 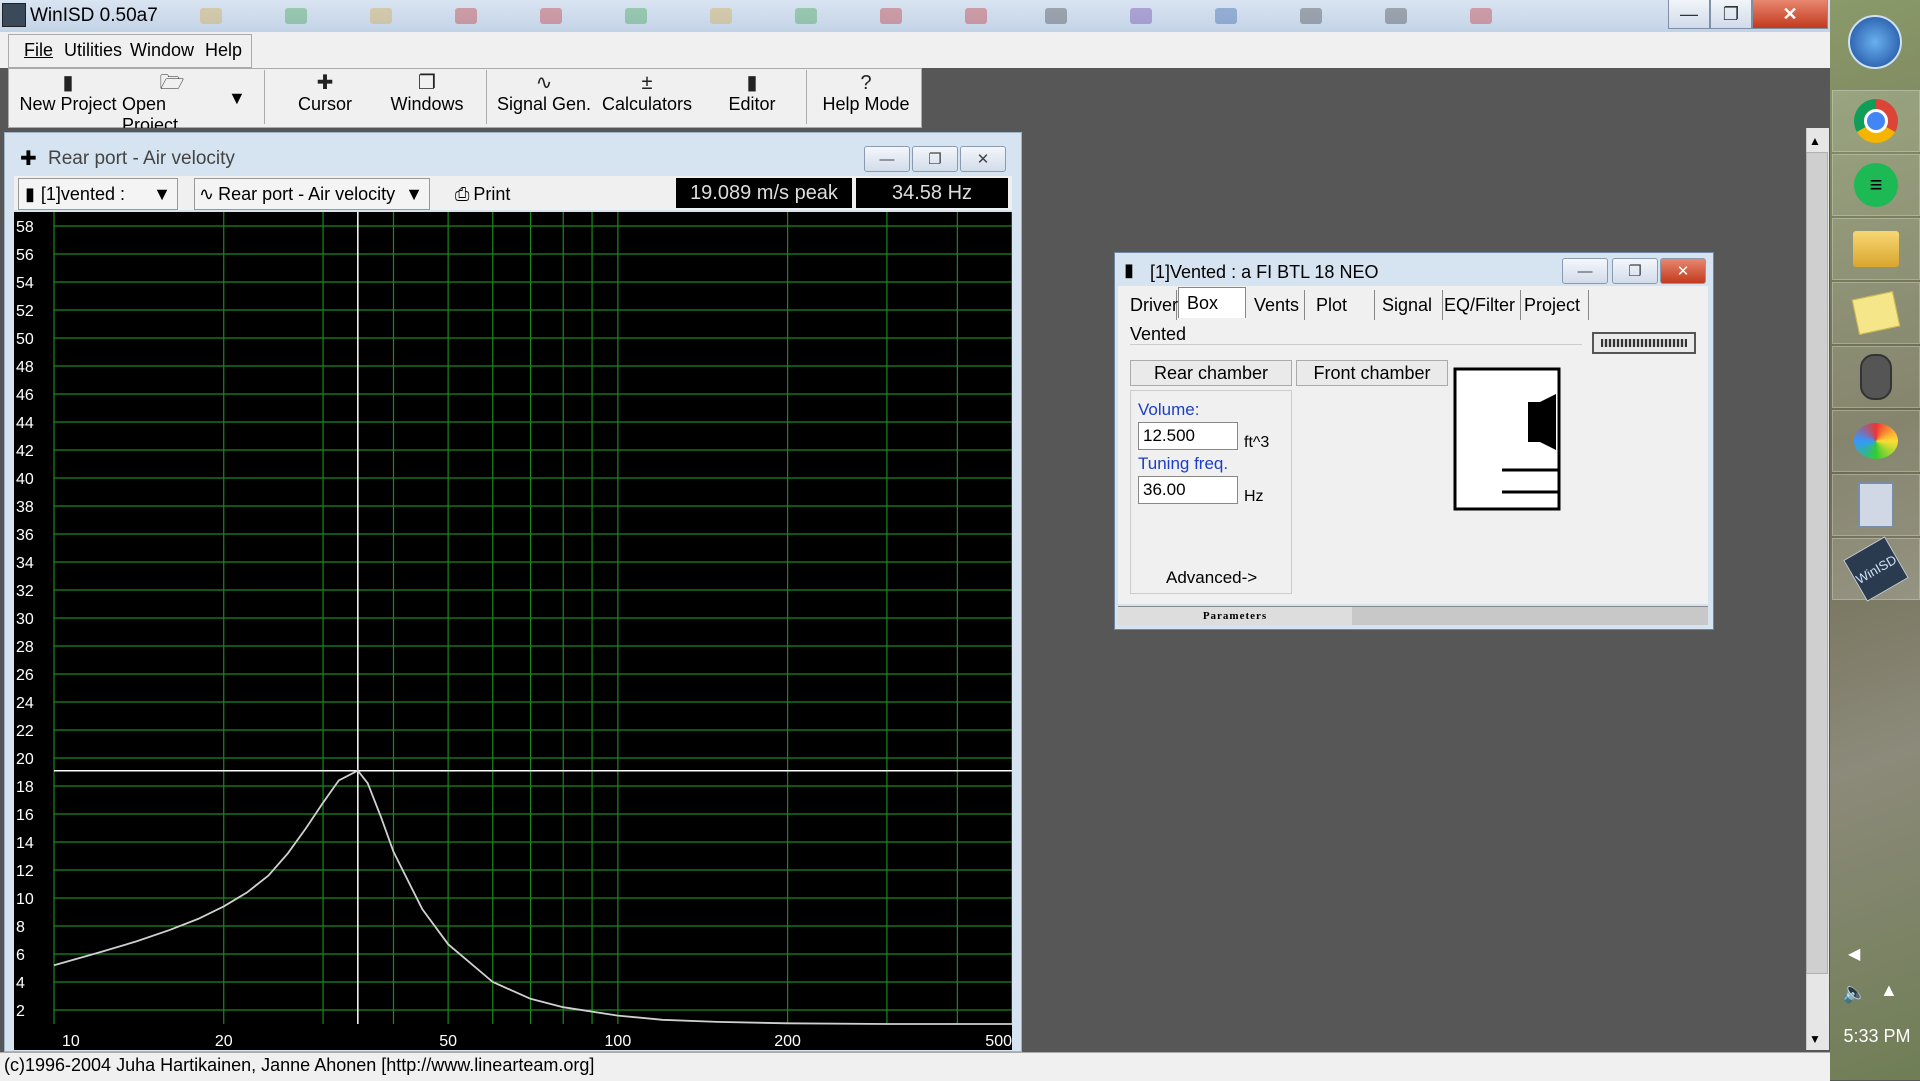 I want to click on windows-button: ❐ Windows, so click(x=427, y=97).